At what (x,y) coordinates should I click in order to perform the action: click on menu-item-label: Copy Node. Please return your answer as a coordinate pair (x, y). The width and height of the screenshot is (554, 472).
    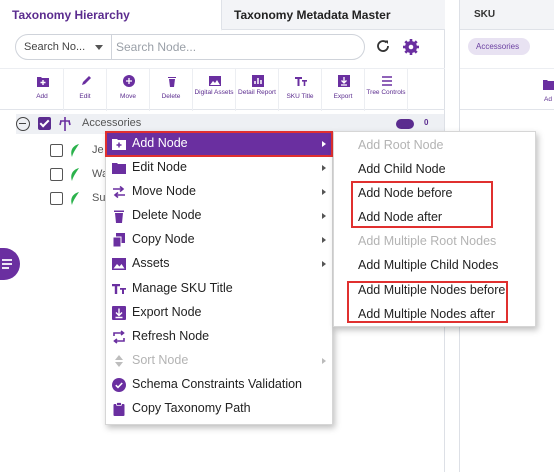
    Looking at the image, I should click on (163, 239).